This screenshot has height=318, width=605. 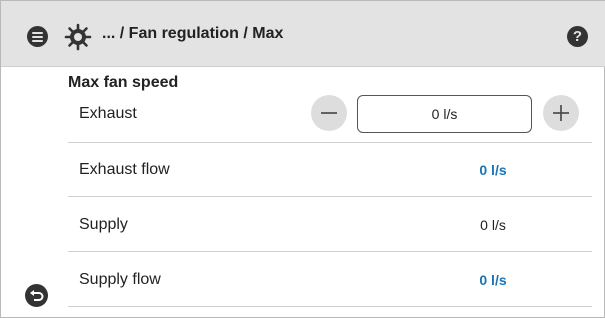 What do you see at coordinates (123, 82) in the screenshot?
I see `section-title: Max fan speed` at bounding box center [123, 82].